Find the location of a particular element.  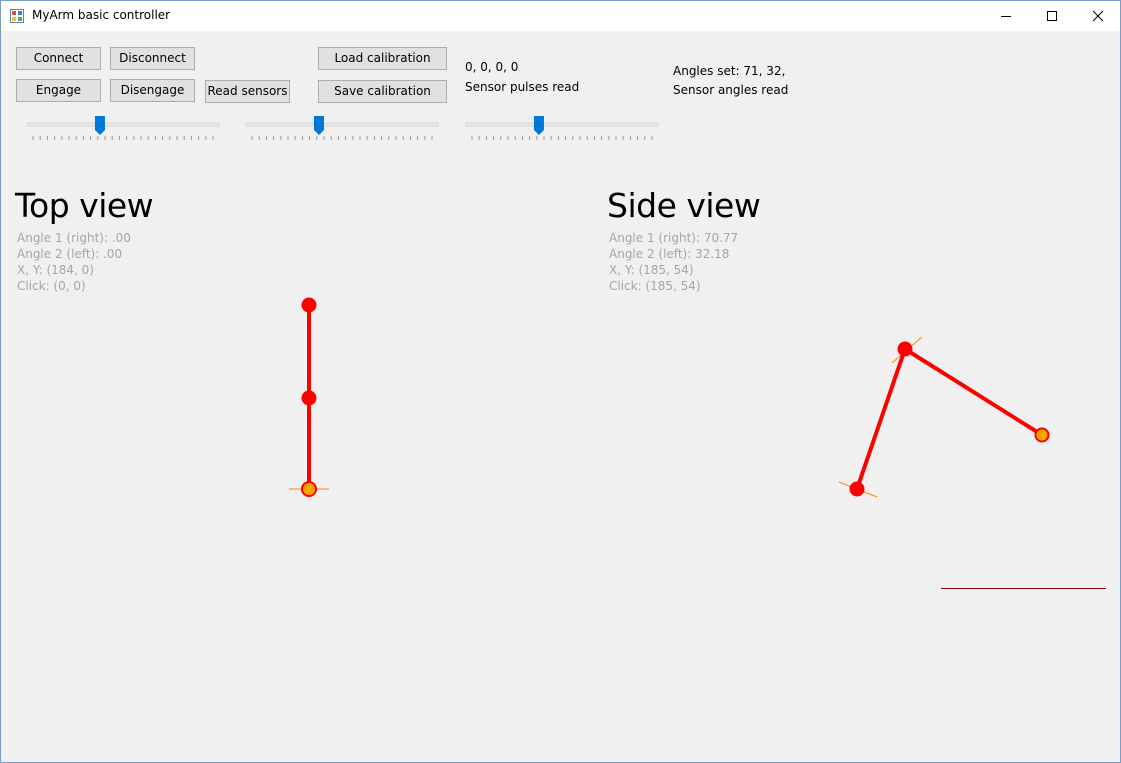

top-view-xy: X, Y: (184, 0) is located at coordinates (55, 270).